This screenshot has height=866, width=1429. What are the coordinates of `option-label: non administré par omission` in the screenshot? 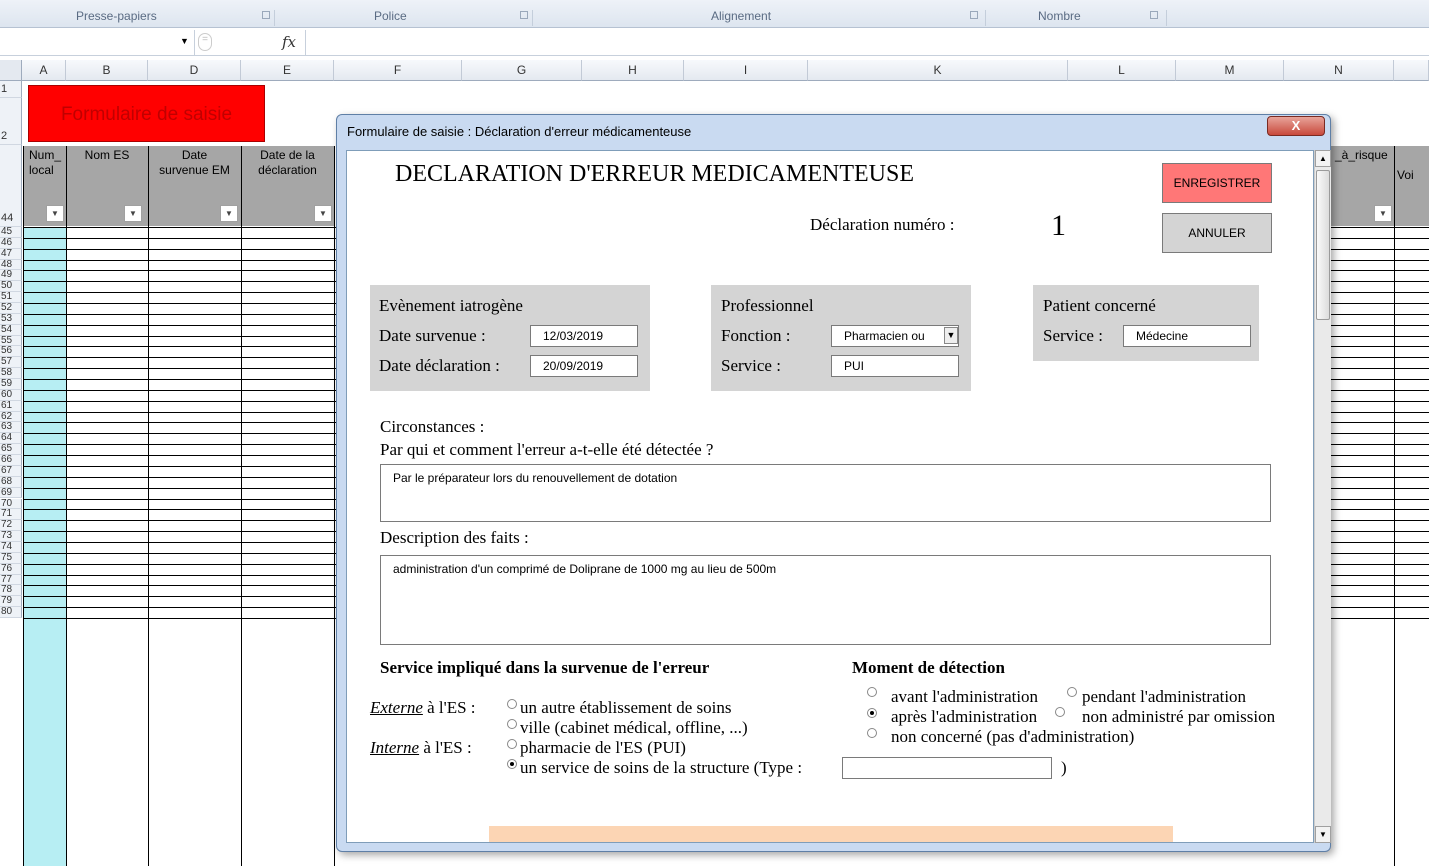 It's located at (1179, 716).